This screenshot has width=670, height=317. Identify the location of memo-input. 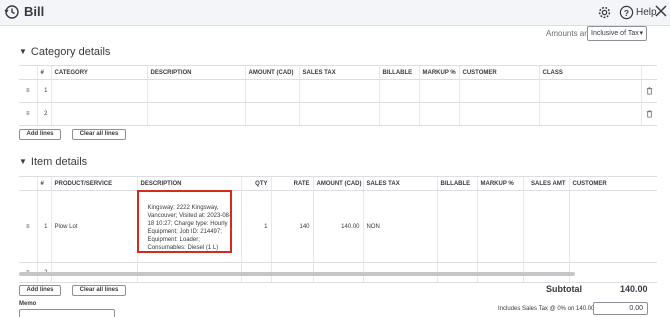
(67, 313).